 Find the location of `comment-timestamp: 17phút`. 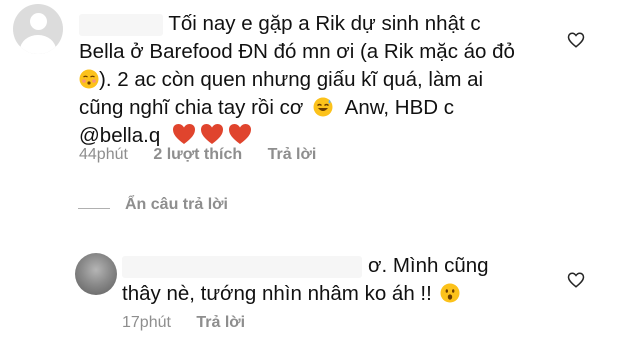

comment-timestamp: 17phút is located at coordinates (146, 322).